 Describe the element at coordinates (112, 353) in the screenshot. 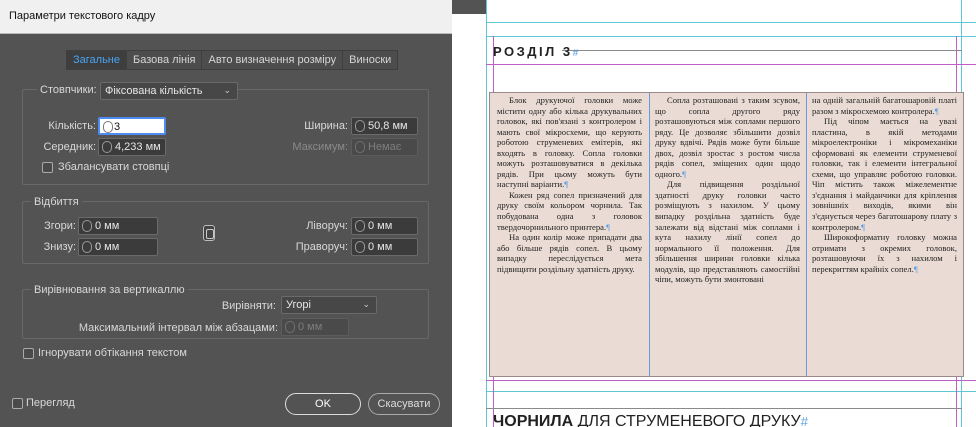

I see `ignore-wrap-label: Ігнорувати обтікання текстом` at that location.